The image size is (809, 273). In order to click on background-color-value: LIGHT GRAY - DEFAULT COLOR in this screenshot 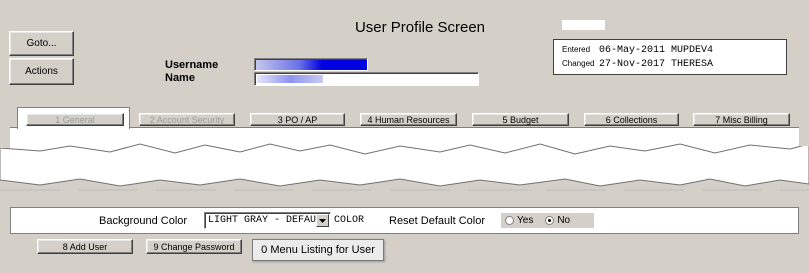, I will do `click(286, 220)`.